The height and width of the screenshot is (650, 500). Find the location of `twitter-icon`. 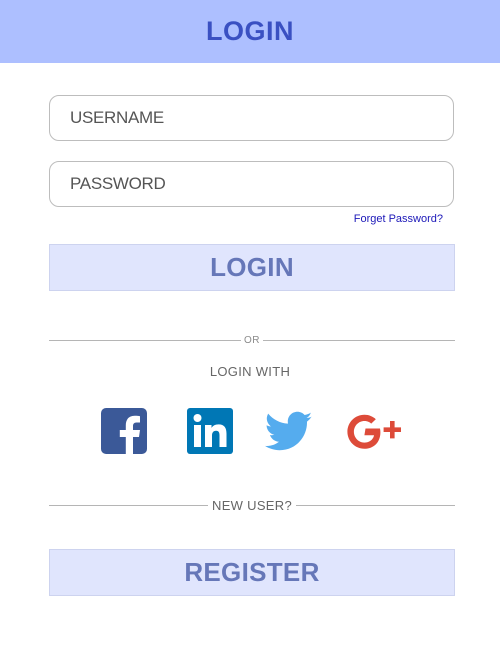

twitter-icon is located at coordinates (289, 431).